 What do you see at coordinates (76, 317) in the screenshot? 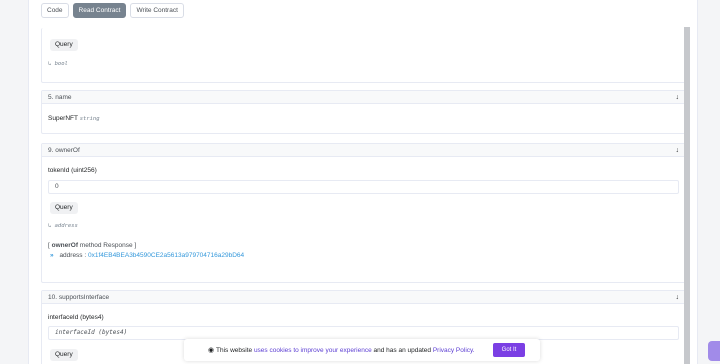
I see `interfaceid-label: interfaceId (bytes4)` at bounding box center [76, 317].